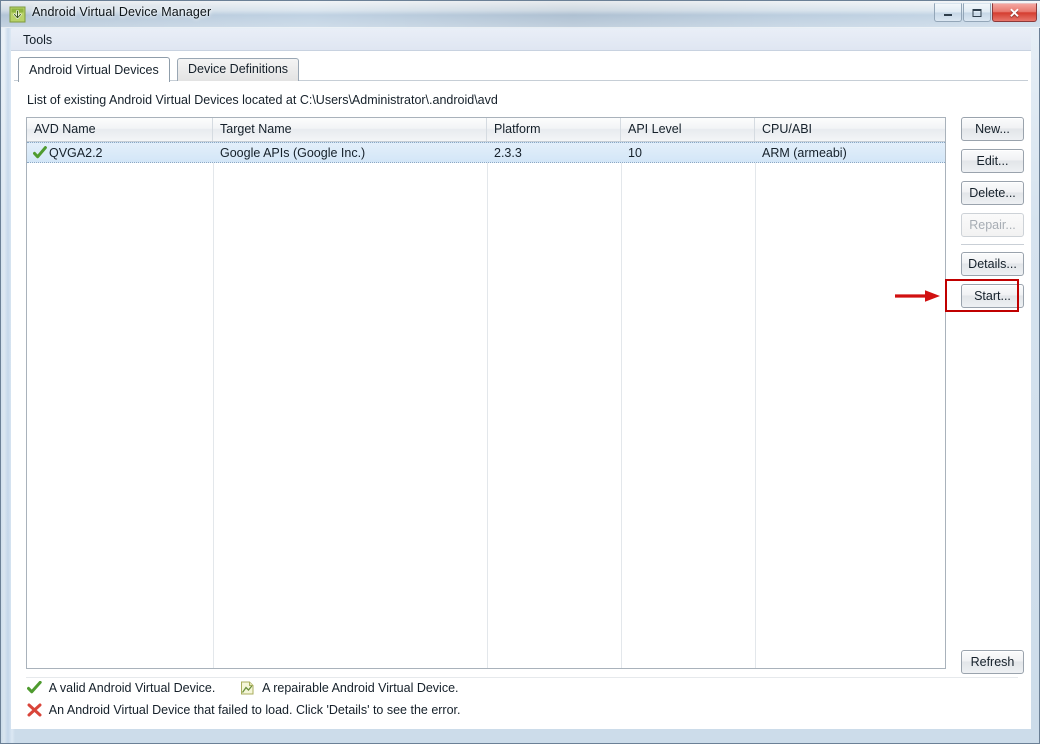  I want to click on refresh-button: Refresh, so click(992, 662).